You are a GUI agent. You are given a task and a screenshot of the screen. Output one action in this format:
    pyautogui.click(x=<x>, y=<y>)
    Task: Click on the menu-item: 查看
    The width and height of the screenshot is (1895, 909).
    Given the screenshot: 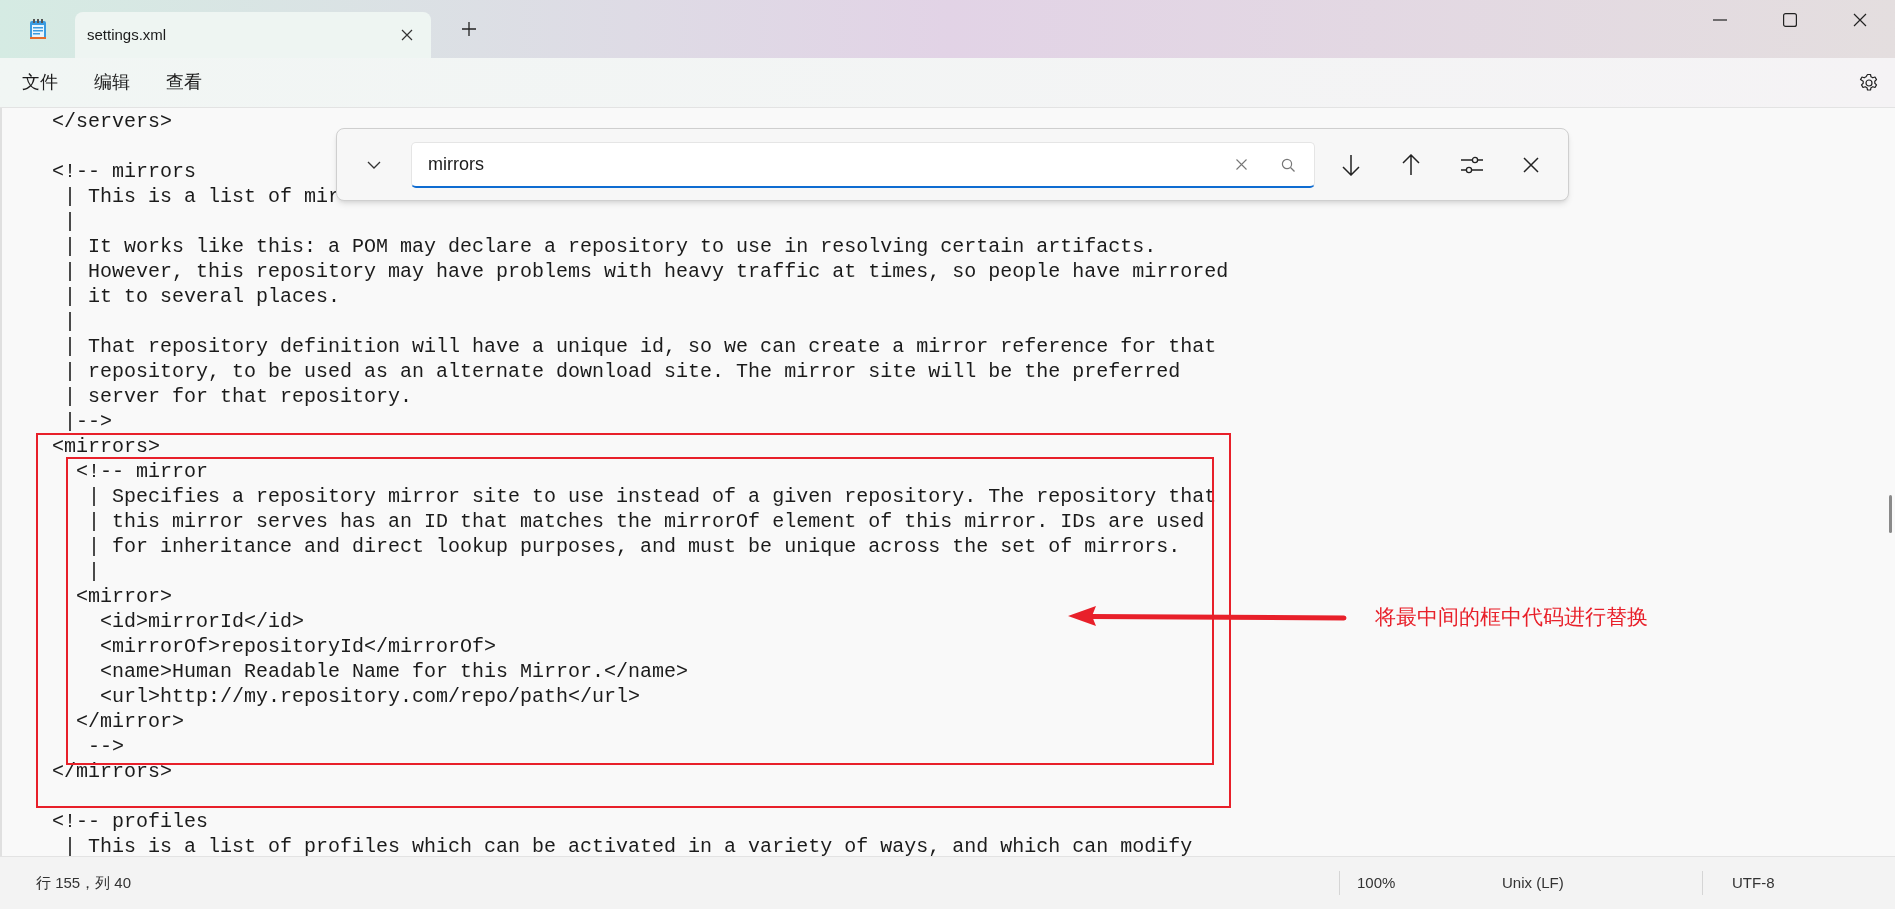 What is the action you would take?
    pyautogui.click(x=184, y=82)
    